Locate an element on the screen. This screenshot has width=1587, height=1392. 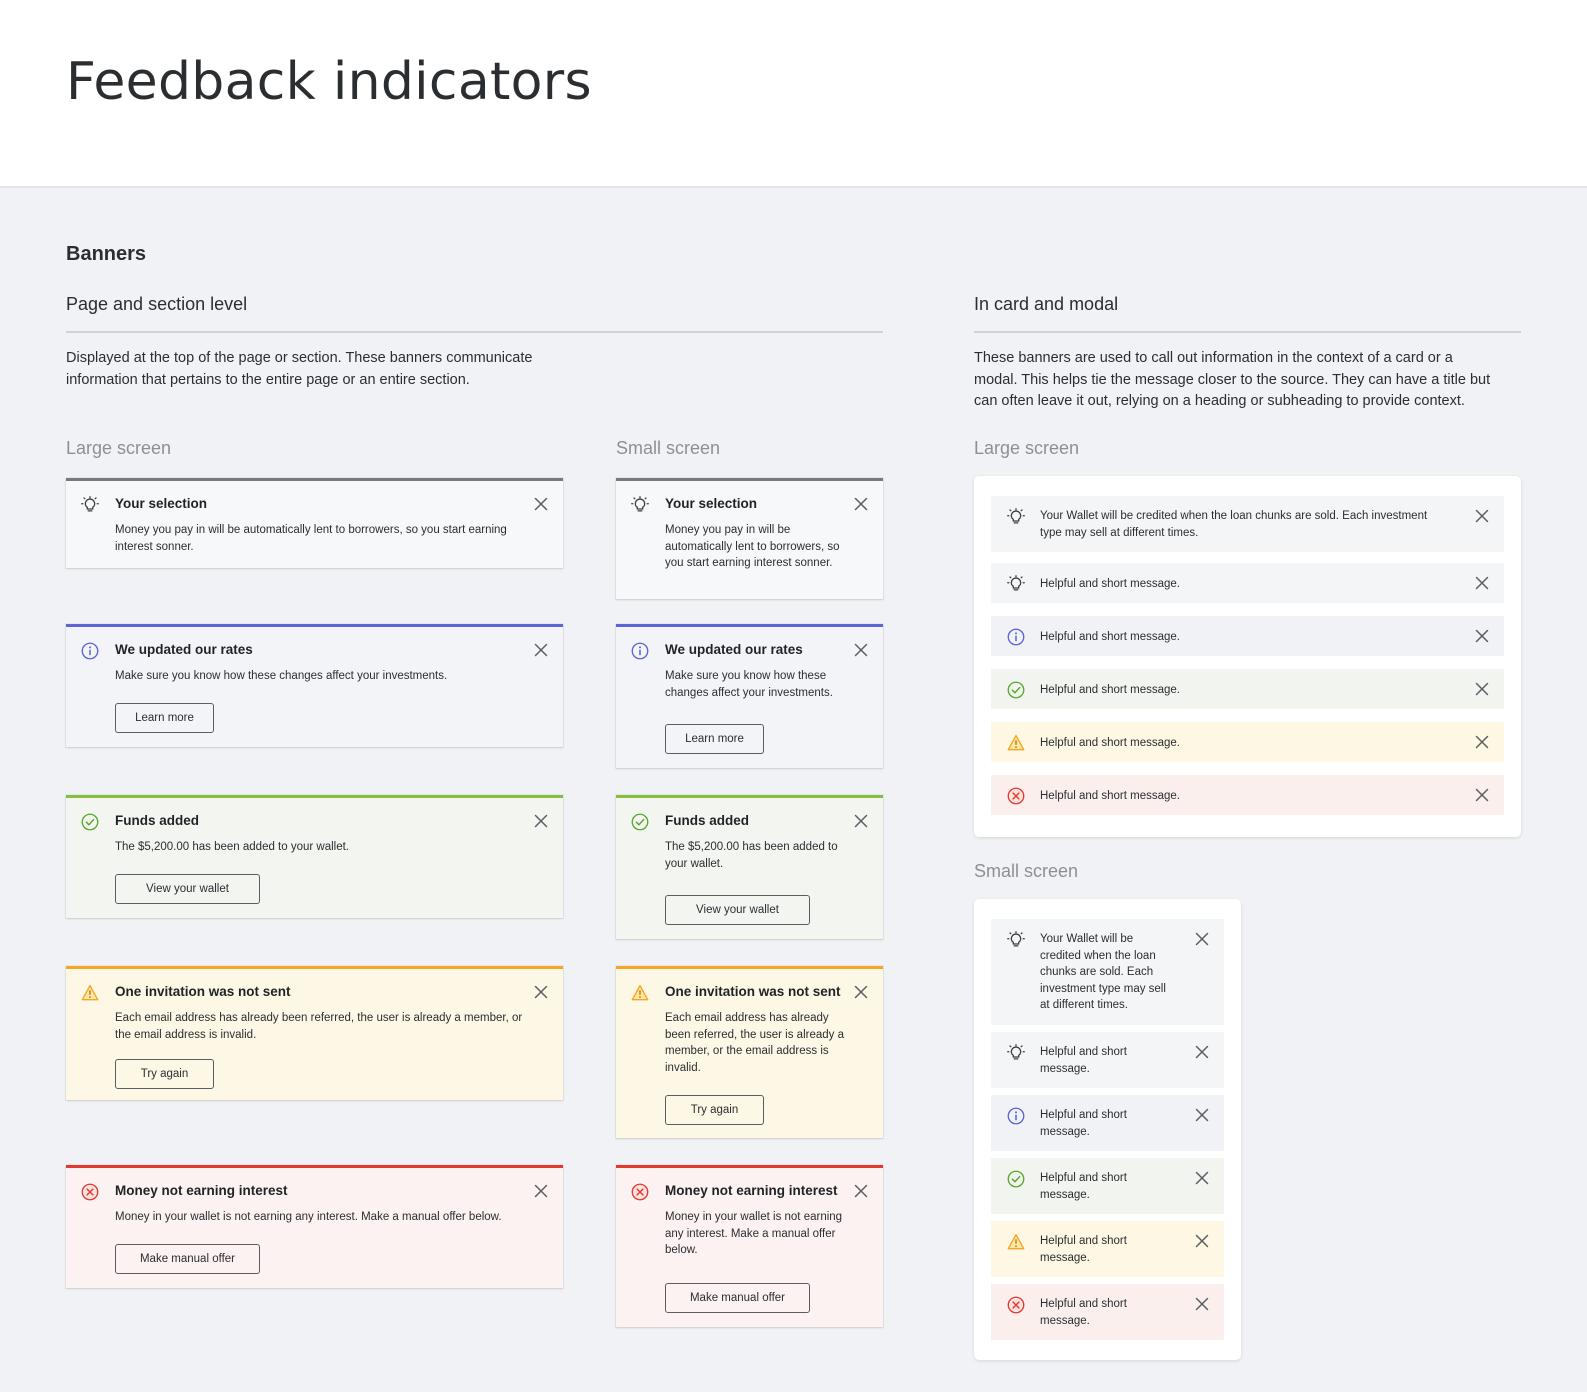
card-banner-info: Helpful and short message. is located at coordinates (1107, 1123).